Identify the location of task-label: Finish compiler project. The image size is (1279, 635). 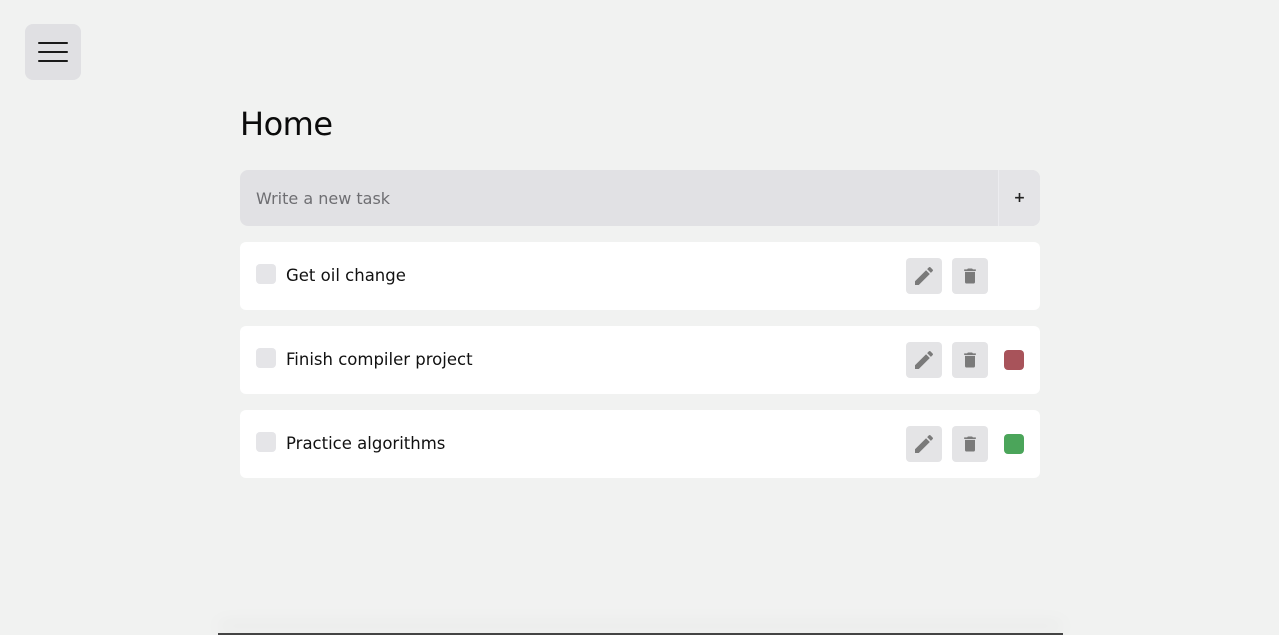
(379, 359).